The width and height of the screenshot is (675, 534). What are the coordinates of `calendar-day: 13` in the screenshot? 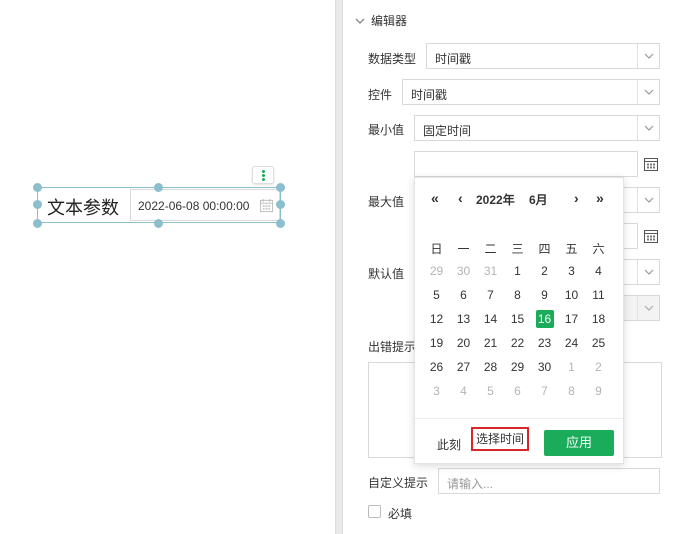 It's located at (463, 319).